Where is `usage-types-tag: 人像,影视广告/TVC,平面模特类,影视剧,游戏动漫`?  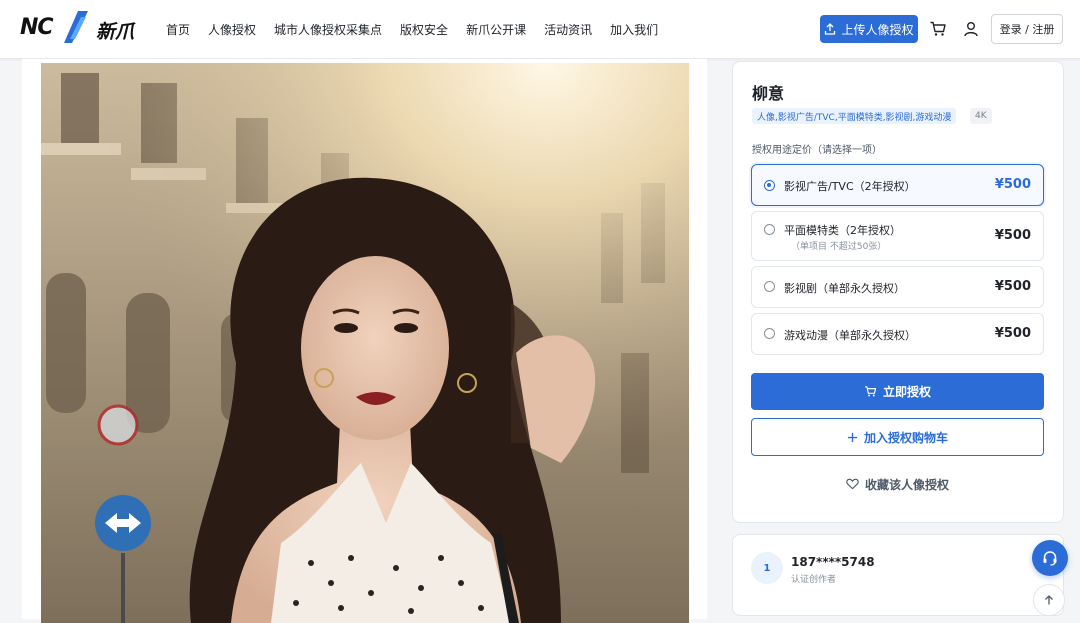 usage-types-tag: 人像,影视广告/TVC,平面模特类,影视剧,游戏动漫 is located at coordinates (854, 116).